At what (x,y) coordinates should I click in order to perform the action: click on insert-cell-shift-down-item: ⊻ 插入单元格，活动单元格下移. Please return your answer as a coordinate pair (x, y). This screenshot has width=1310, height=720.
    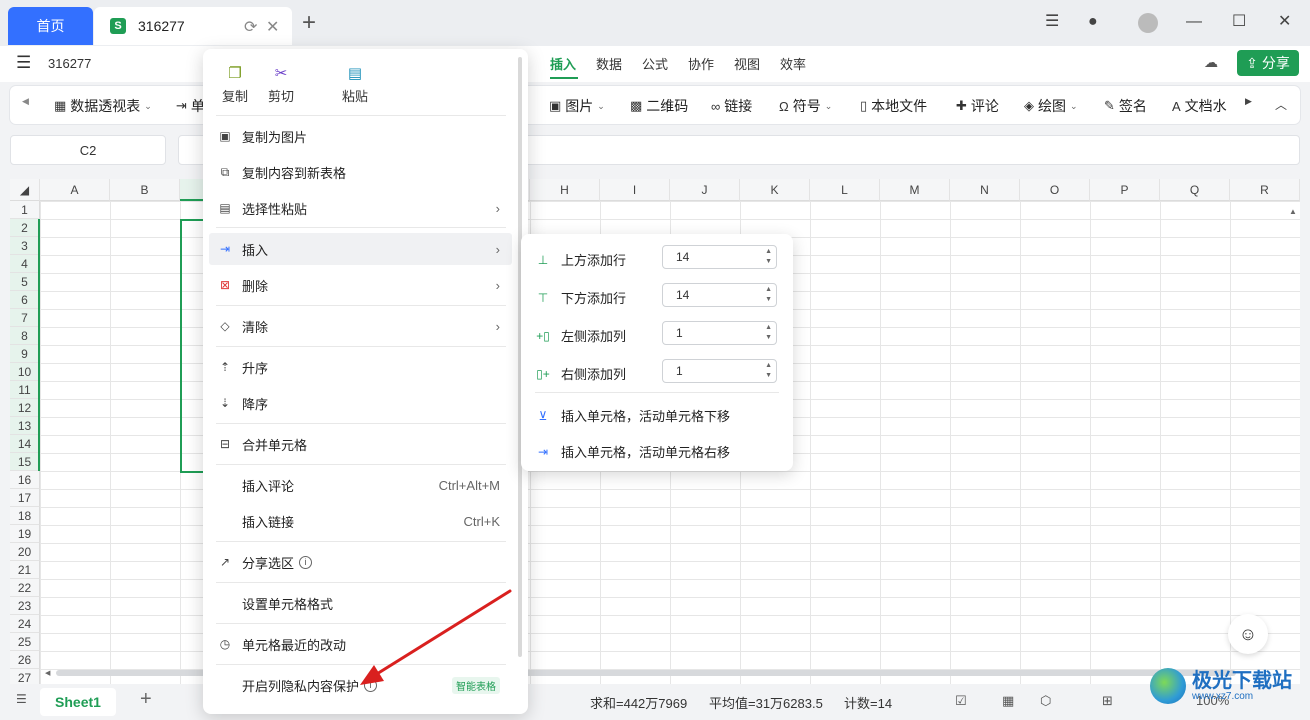
    Looking at the image, I should click on (632, 415).